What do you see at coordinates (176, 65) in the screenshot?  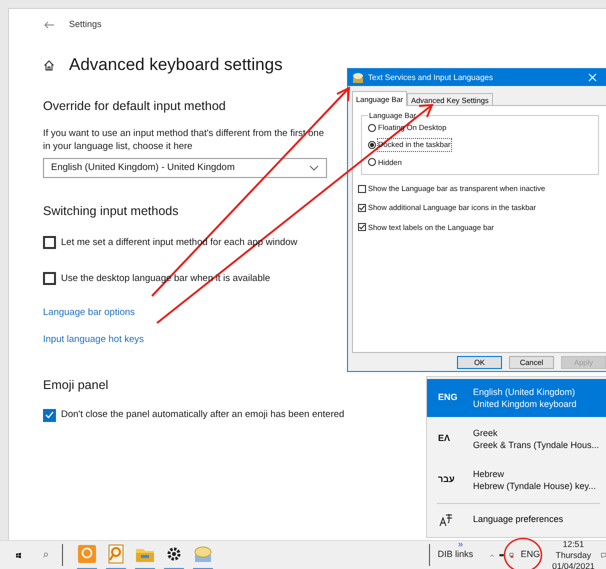 I see `page-title: Advanced keyboard settings` at bounding box center [176, 65].